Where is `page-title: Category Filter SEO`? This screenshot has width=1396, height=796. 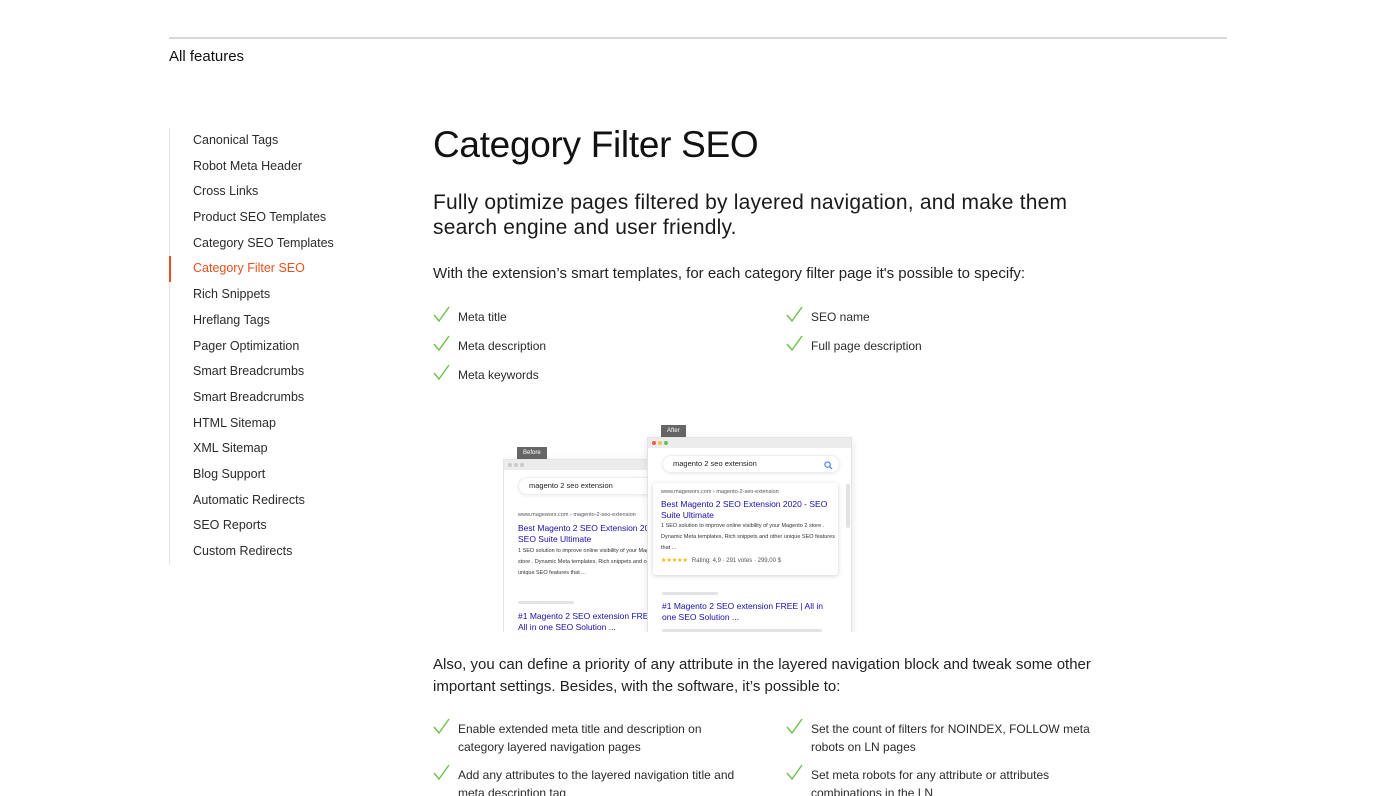 page-title: Category Filter SEO is located at coordinates (596, 144).